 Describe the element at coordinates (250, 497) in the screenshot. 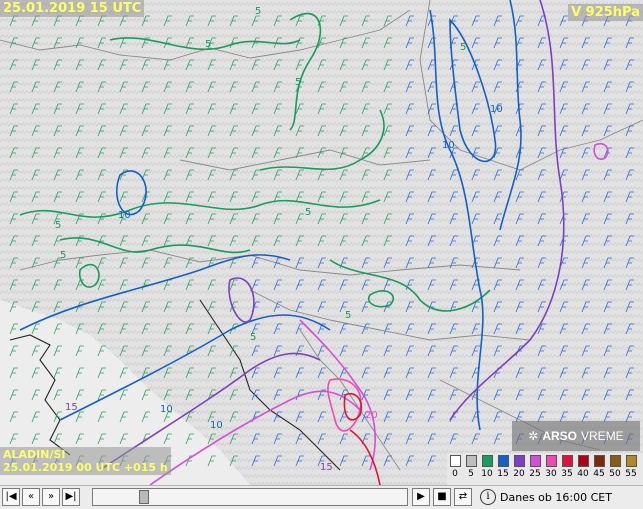

I see `time-slider` at that location.